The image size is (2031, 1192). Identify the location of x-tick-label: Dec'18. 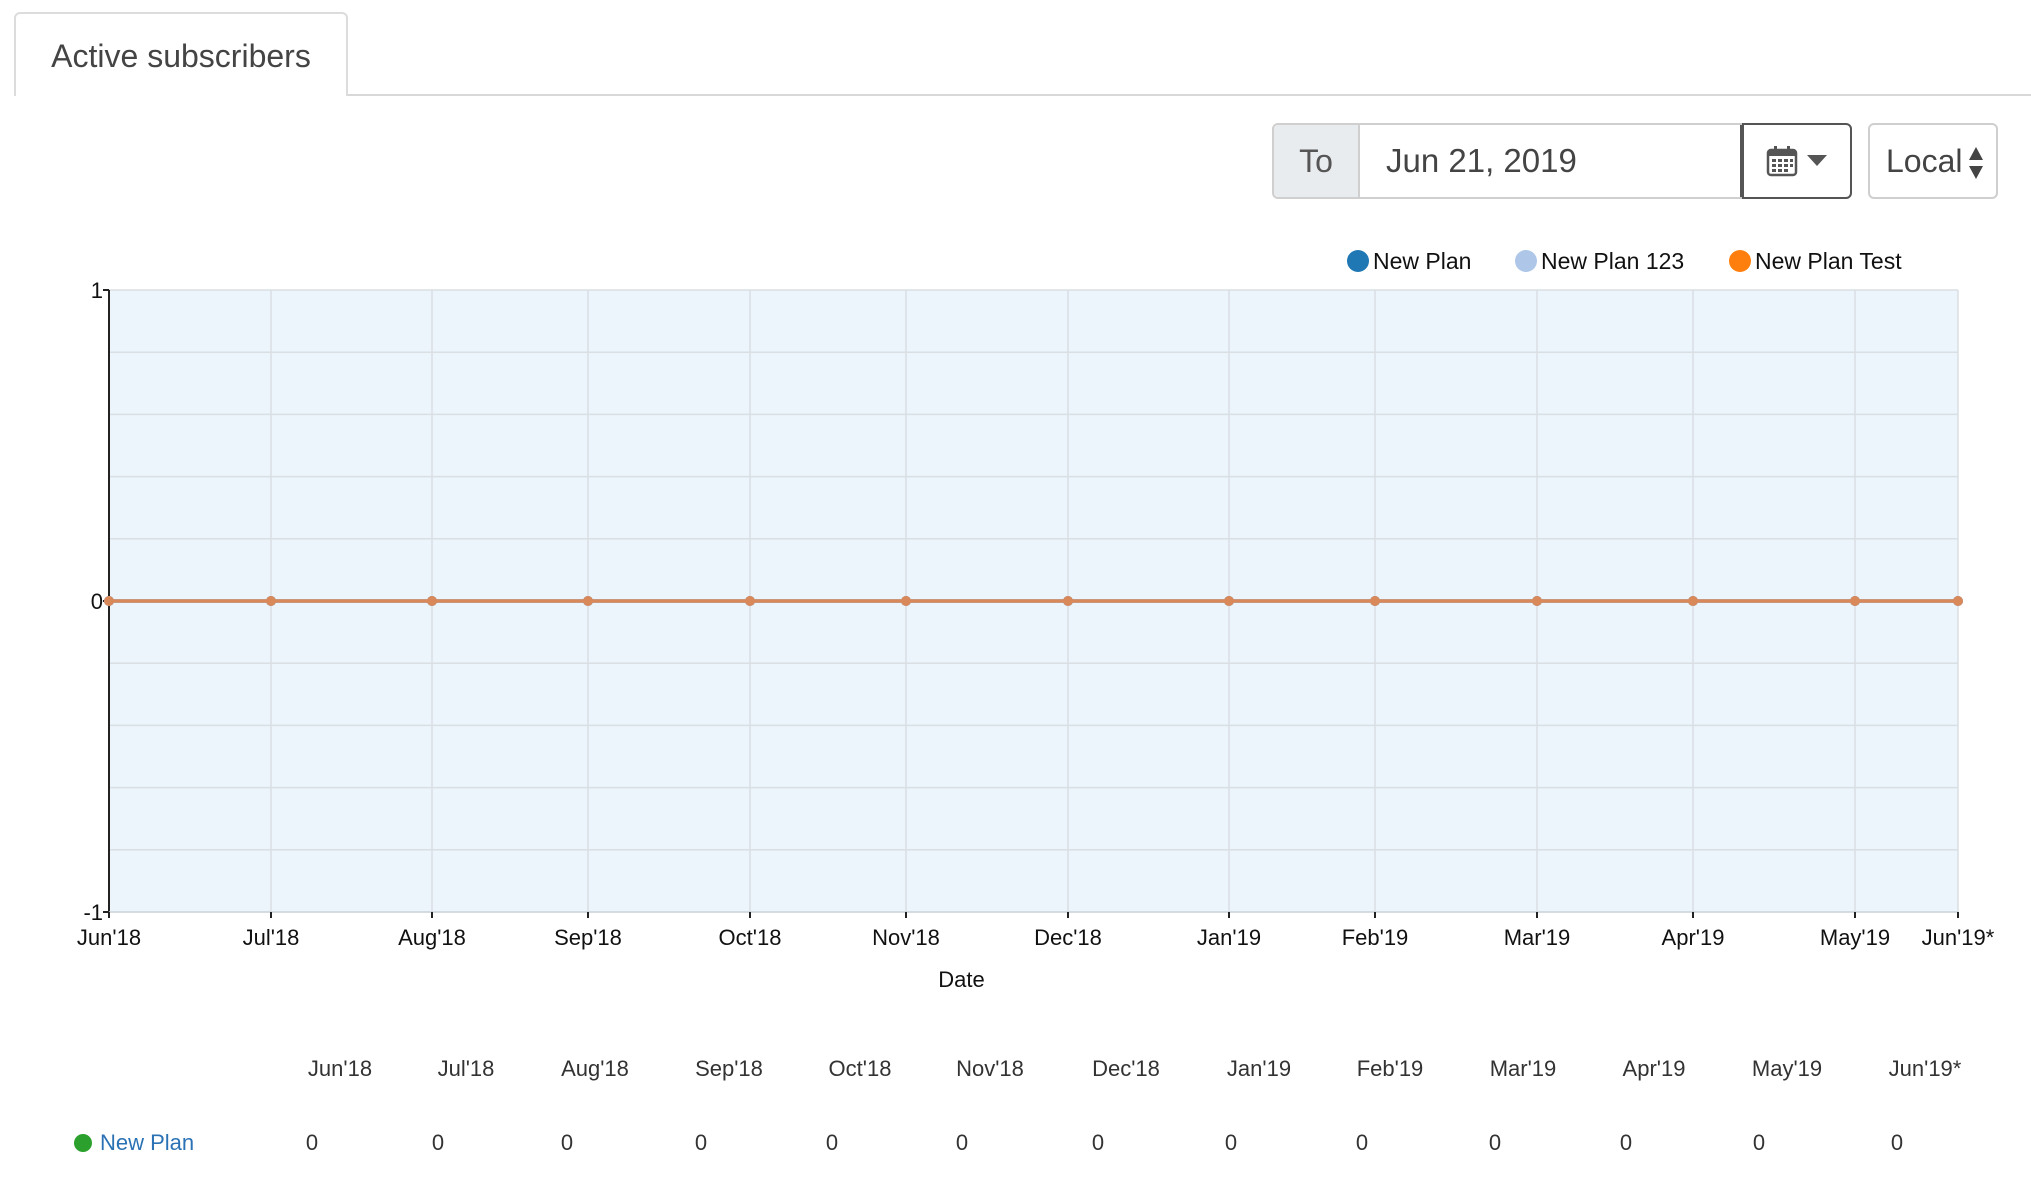
(1068, 937).